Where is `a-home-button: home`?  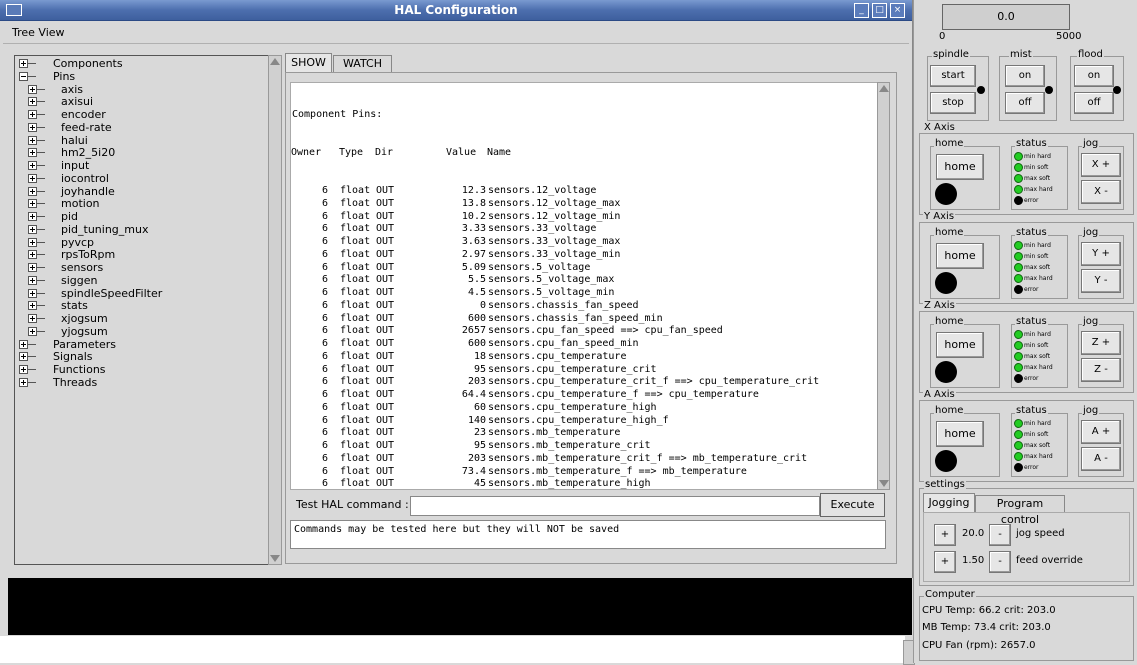
a-home-button: home is located at coordinates (960, 434).